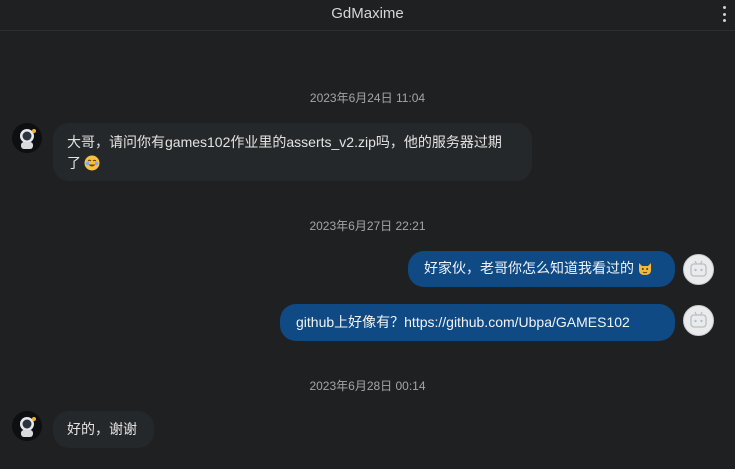 This screenshot has height=469, width=735. Describe the element at coordinates (74, 163) in the screenshot. I see `message-text-cont: 了` at that location.